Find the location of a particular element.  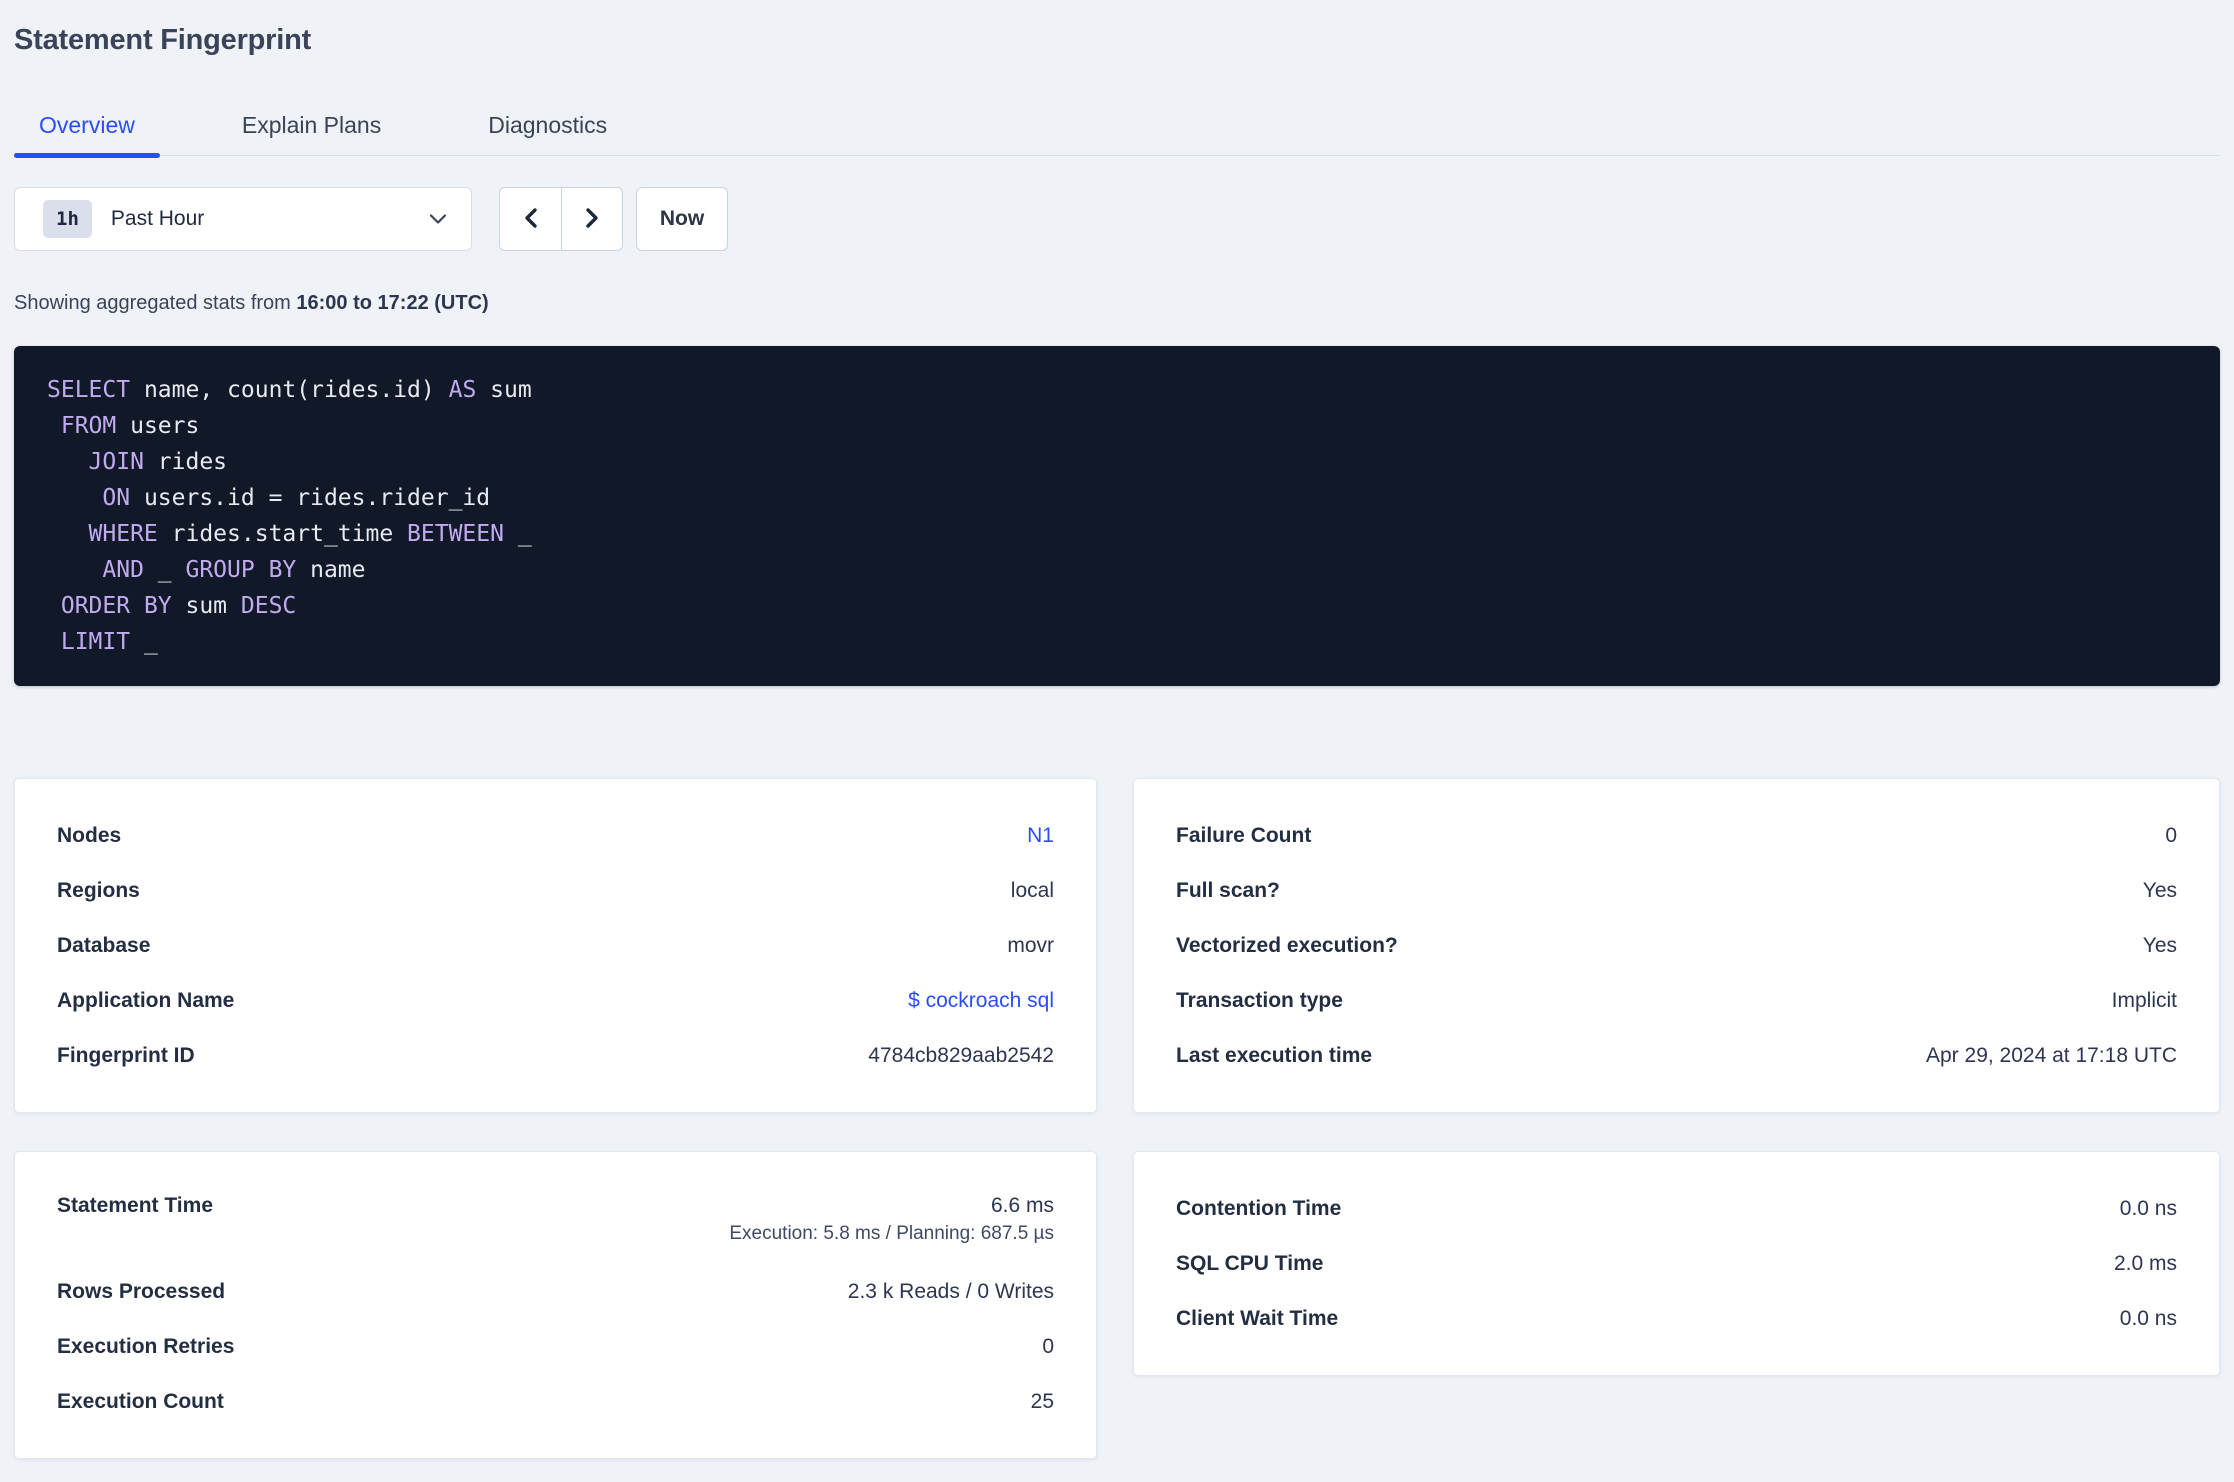

card-row: Execution Retries 0 is located at coordinates (555, 1346).